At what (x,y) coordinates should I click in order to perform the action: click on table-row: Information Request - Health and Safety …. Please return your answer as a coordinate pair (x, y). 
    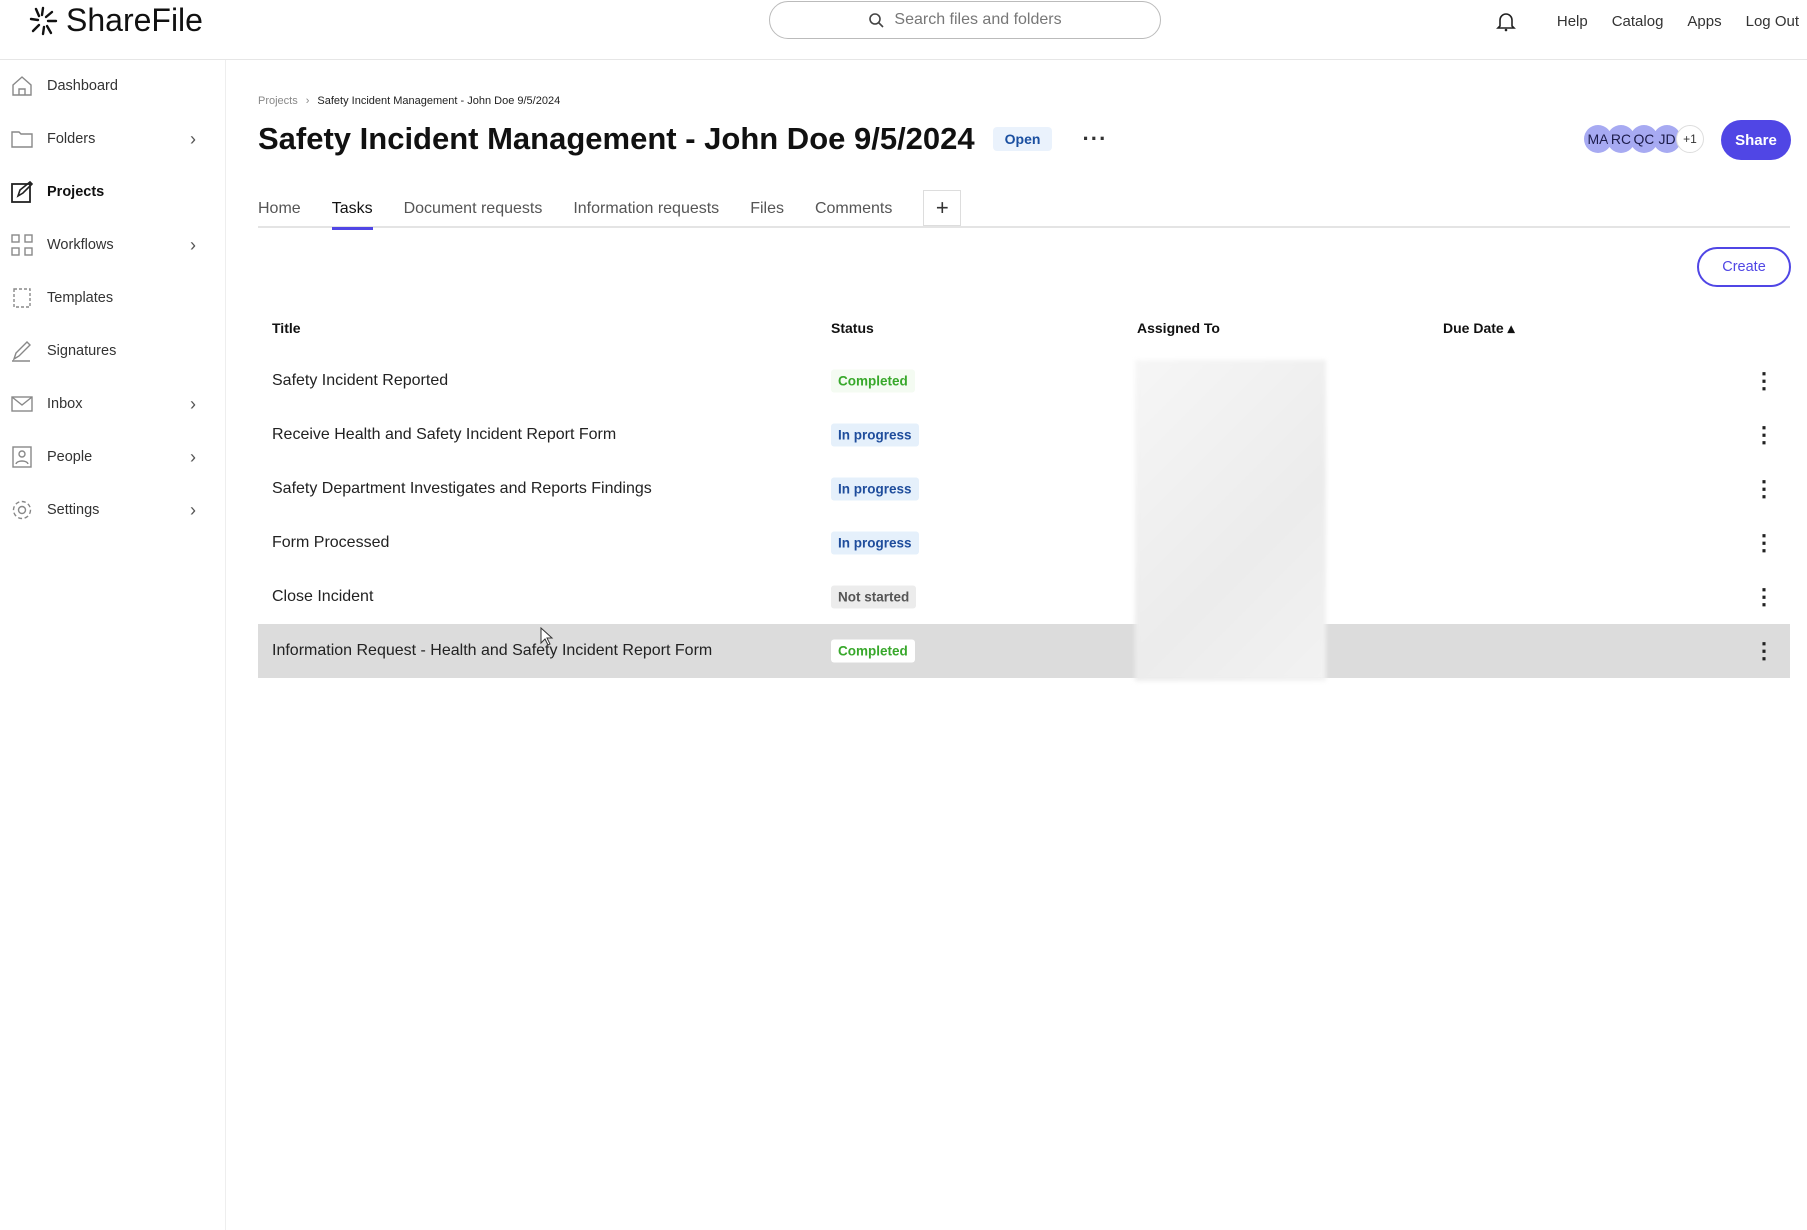
    Looking at the image, I should click on (1024, 651).